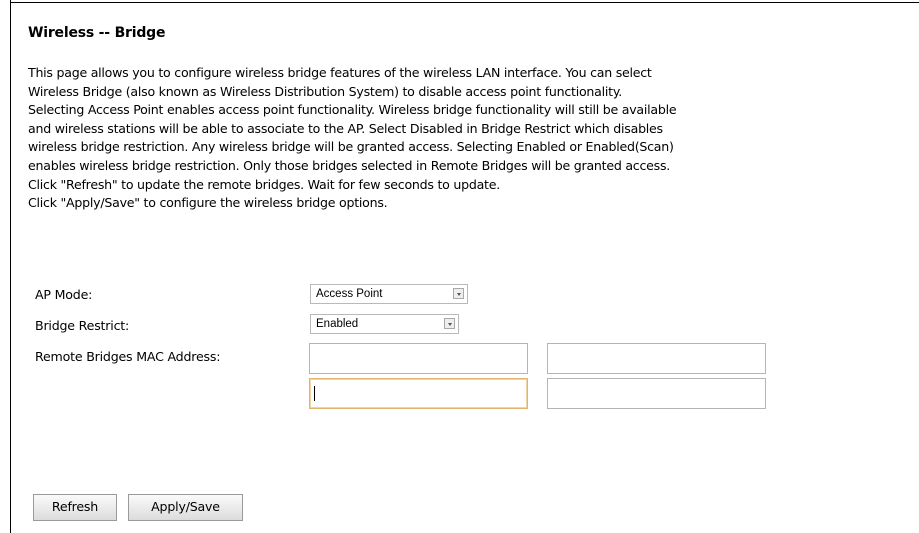 Image resolution: width=919 pixels, height=533 pixels. What do you see at coordinates (464, 2) in the screenshot?
I see `frame-top-border` at bounding box center [464, 2].